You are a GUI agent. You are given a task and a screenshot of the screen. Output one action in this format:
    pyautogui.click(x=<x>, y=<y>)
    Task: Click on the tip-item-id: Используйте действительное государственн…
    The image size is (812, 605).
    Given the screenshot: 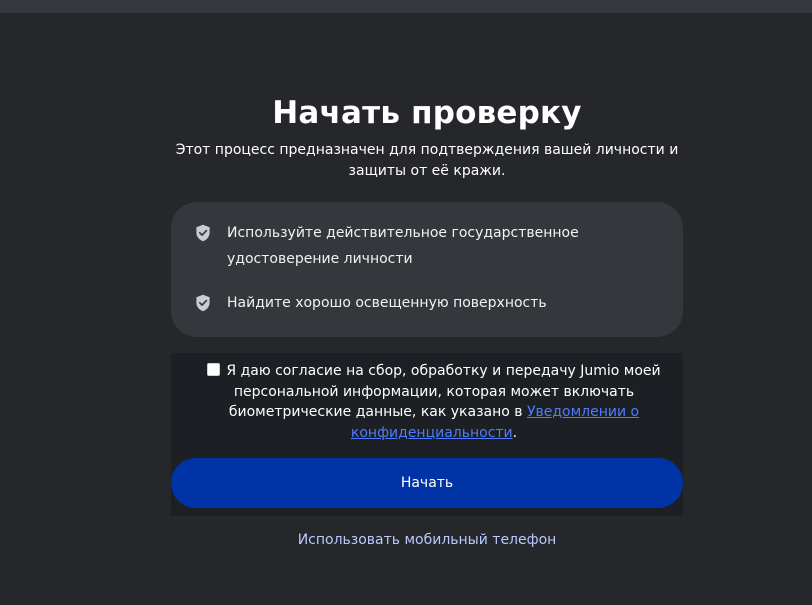 What is the action you would take?
    pyautogui.click(x=429, y=246)
    